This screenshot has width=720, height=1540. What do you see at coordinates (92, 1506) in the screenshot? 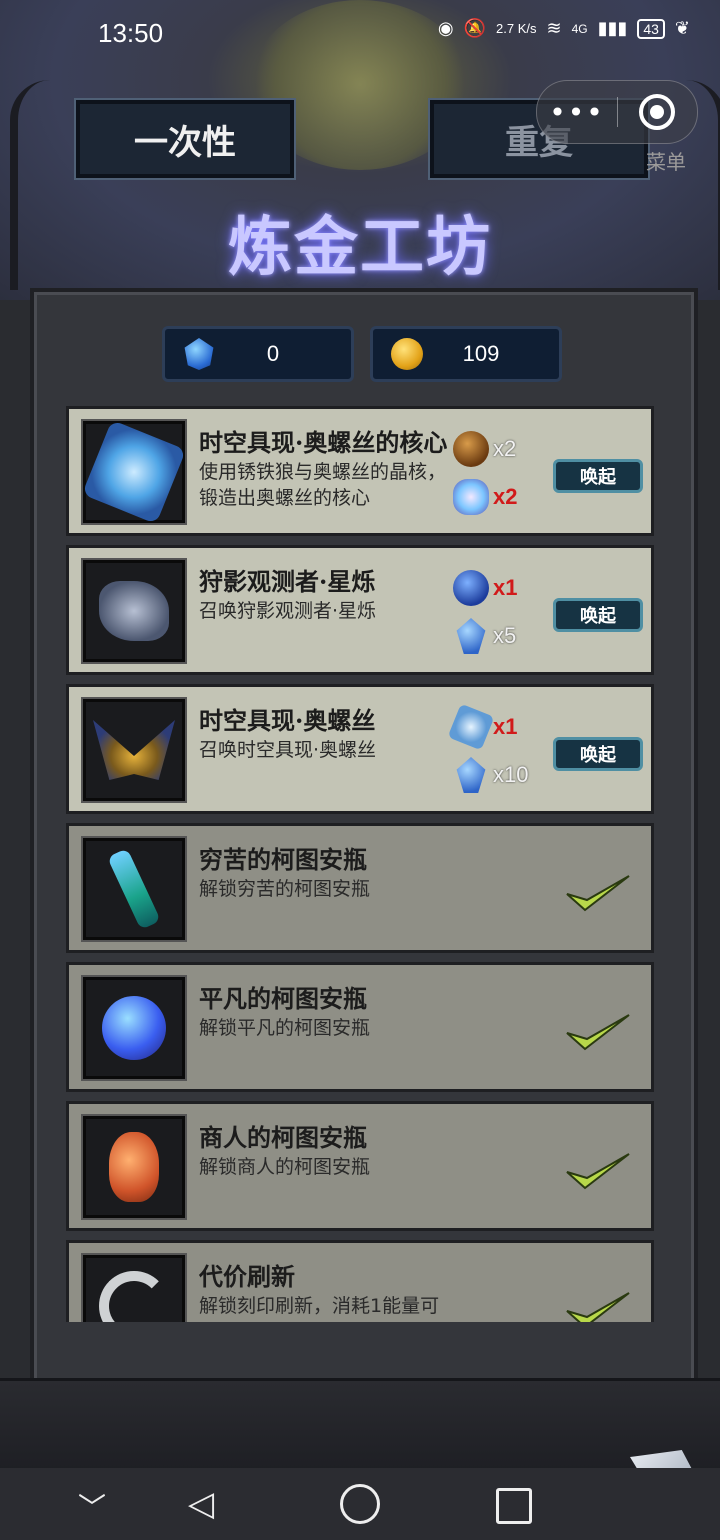
I see `chevron-down-icon: ﹀` at bounding box center [92, 1506].